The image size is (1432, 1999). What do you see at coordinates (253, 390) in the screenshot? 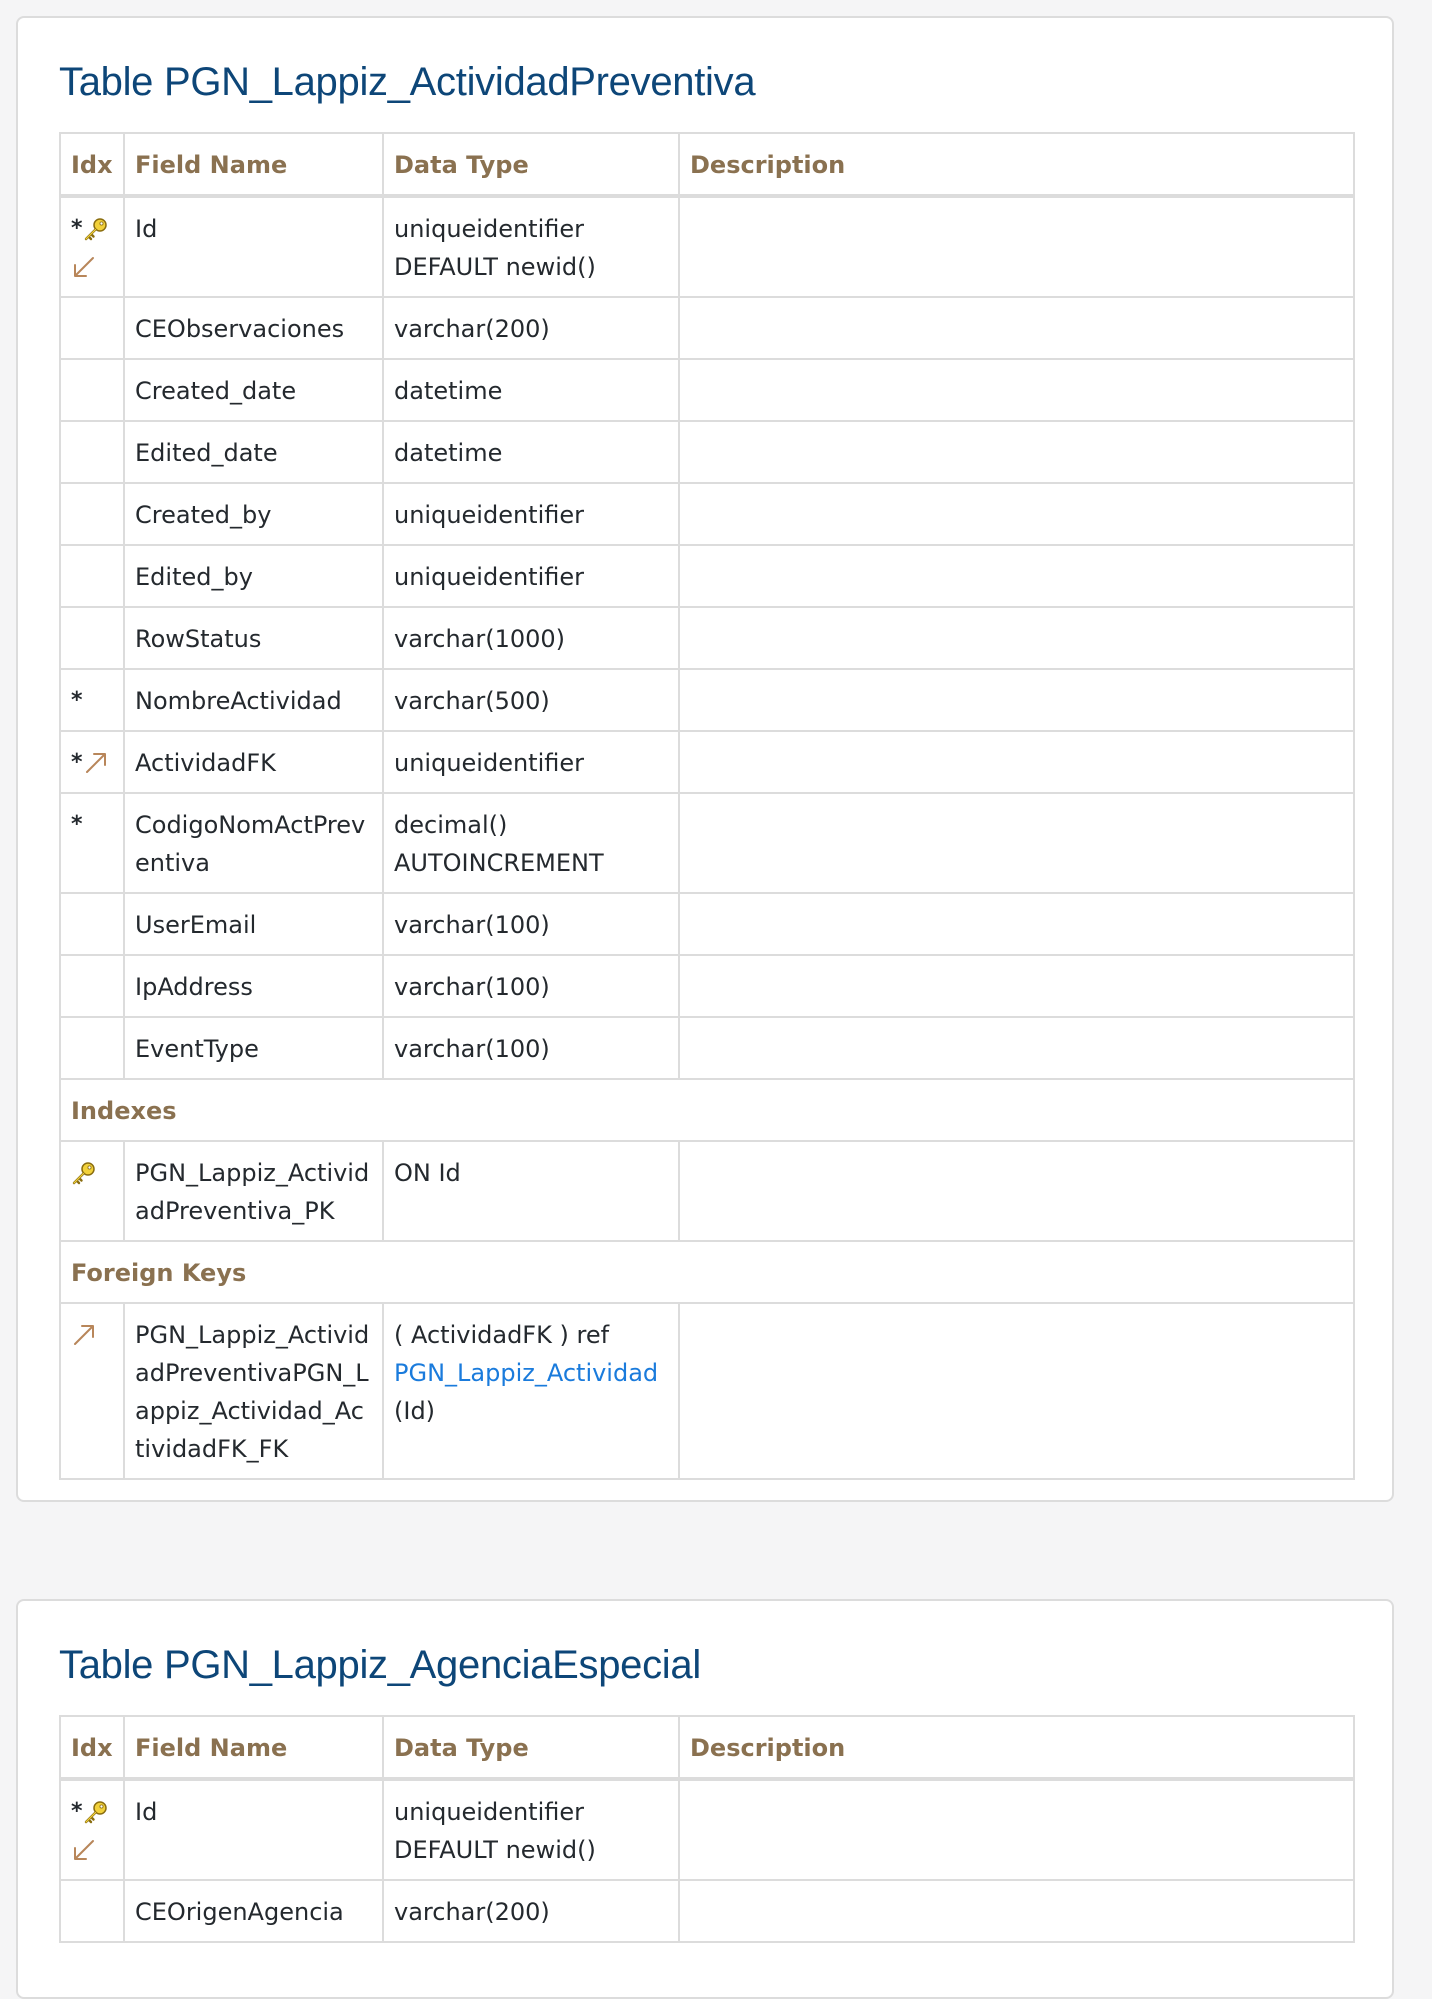
I see `field-name: Created_date` at bounding box center [253, 390].